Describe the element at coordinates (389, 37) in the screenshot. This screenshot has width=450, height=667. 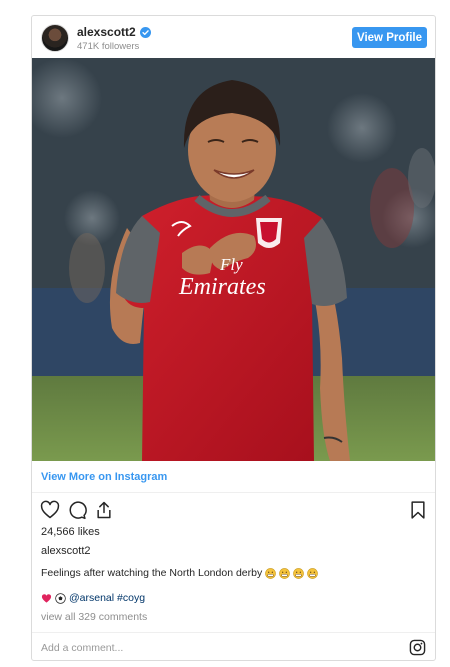
I see `view-profile-button: View Profile` at that location.